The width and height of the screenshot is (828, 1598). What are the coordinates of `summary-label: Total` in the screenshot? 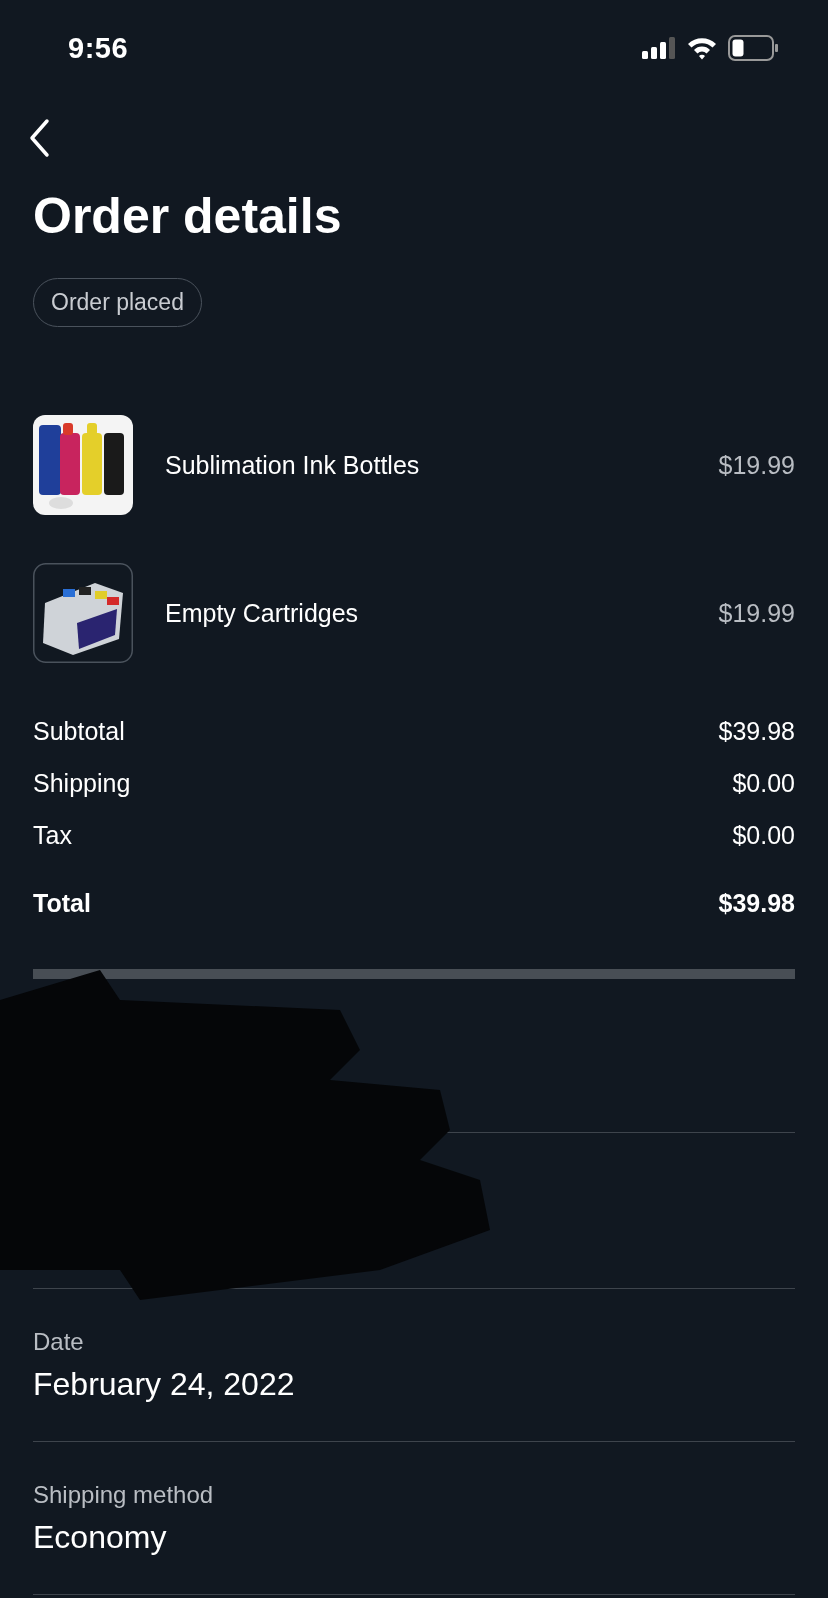 It's located at (62, 903).